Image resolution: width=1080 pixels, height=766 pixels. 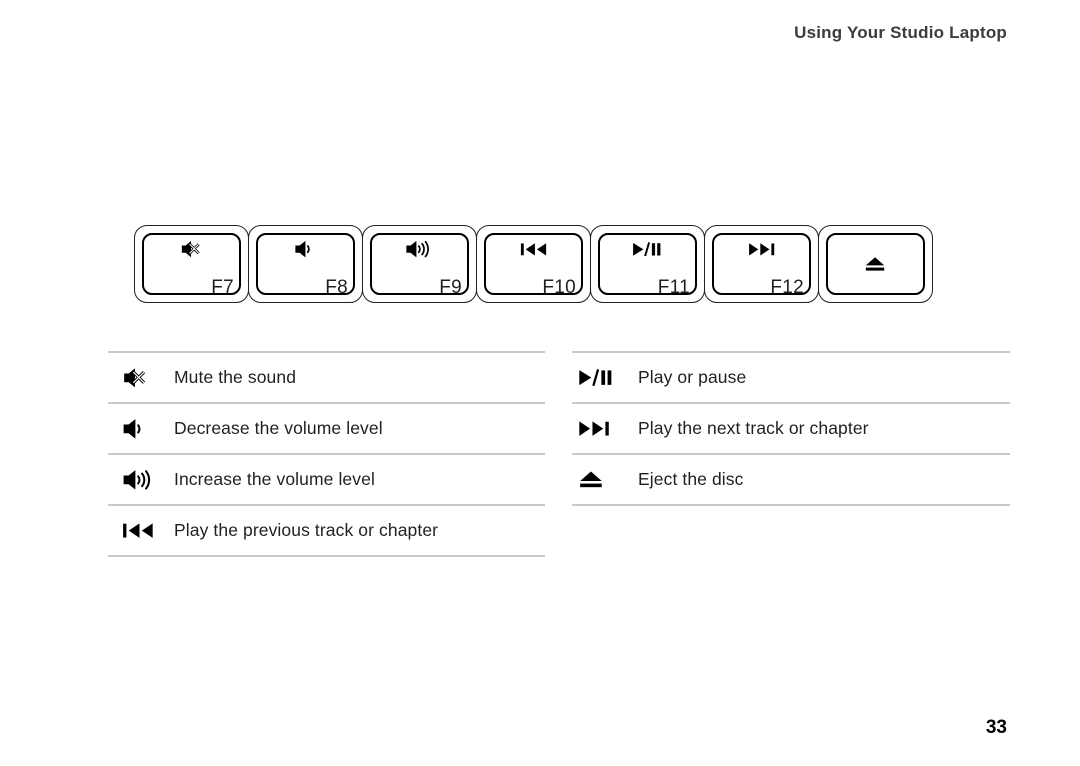 I want to click on function-key-row: F7 F8 F9 F10 F11 F12, so click(x=533, y=264).